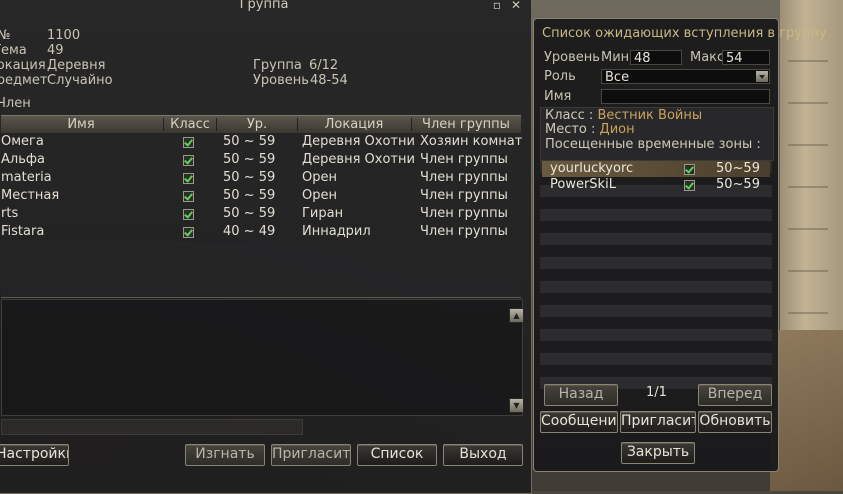 This screenshot has width=843, height=494. What do you see at coordinates (466, 124) in the screenshot?
I see `col-member: Член группы` at bounding box center [466, 124].